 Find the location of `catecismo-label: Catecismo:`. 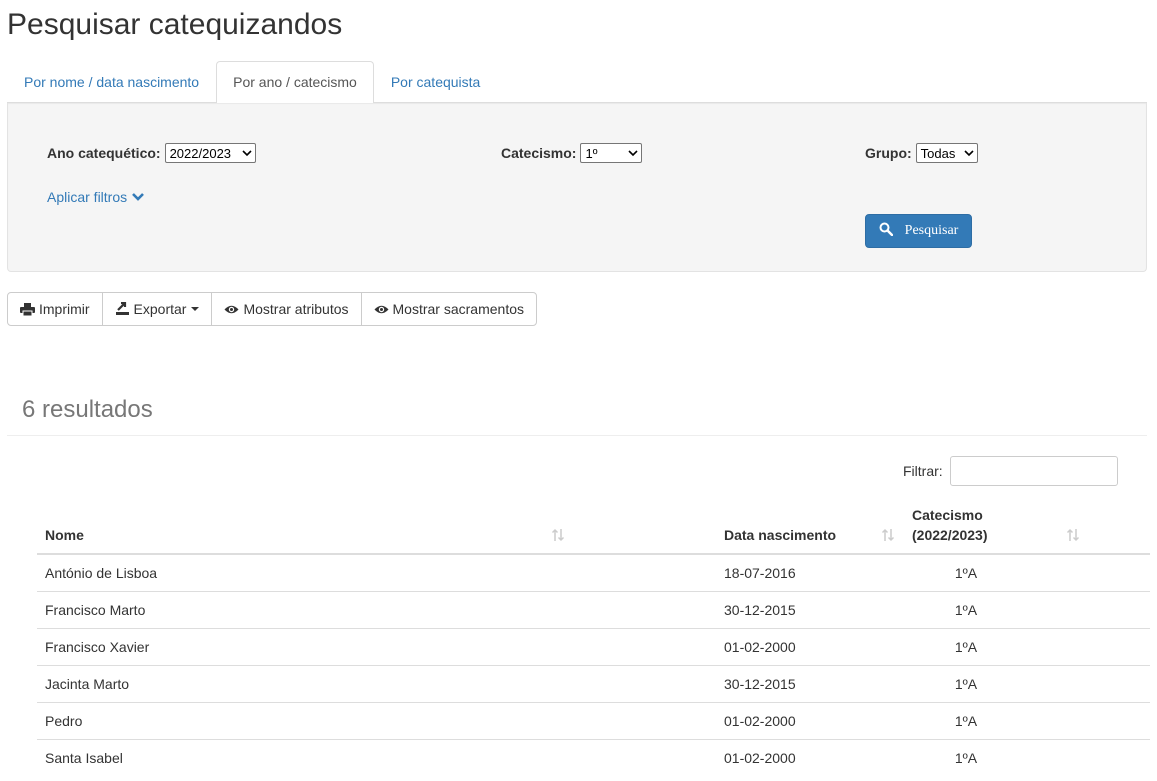

catecismo-label: Catecismo: is located at coordinates (539, 153).